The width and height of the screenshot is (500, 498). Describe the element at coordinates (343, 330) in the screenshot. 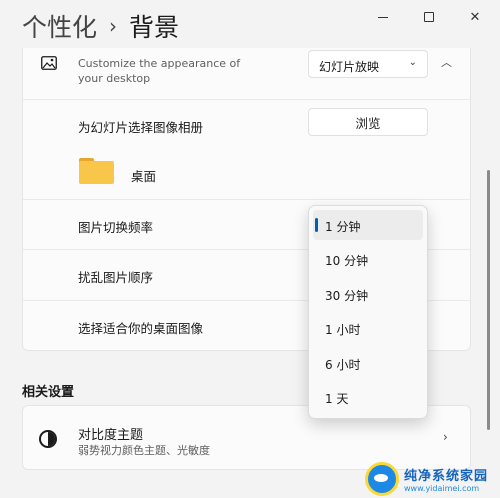

I see `dropdown-option-label: 1 小时` at that location.